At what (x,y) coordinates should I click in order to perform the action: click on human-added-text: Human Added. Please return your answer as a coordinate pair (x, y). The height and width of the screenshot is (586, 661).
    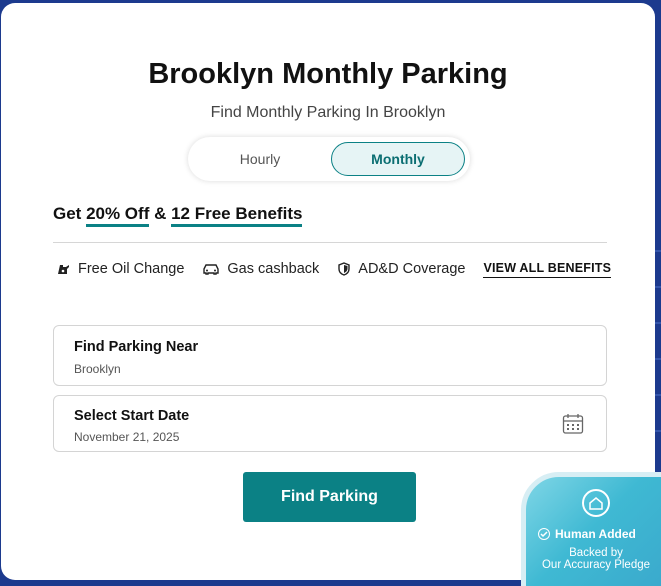
    Looking at the image, I should click on (595, 534).